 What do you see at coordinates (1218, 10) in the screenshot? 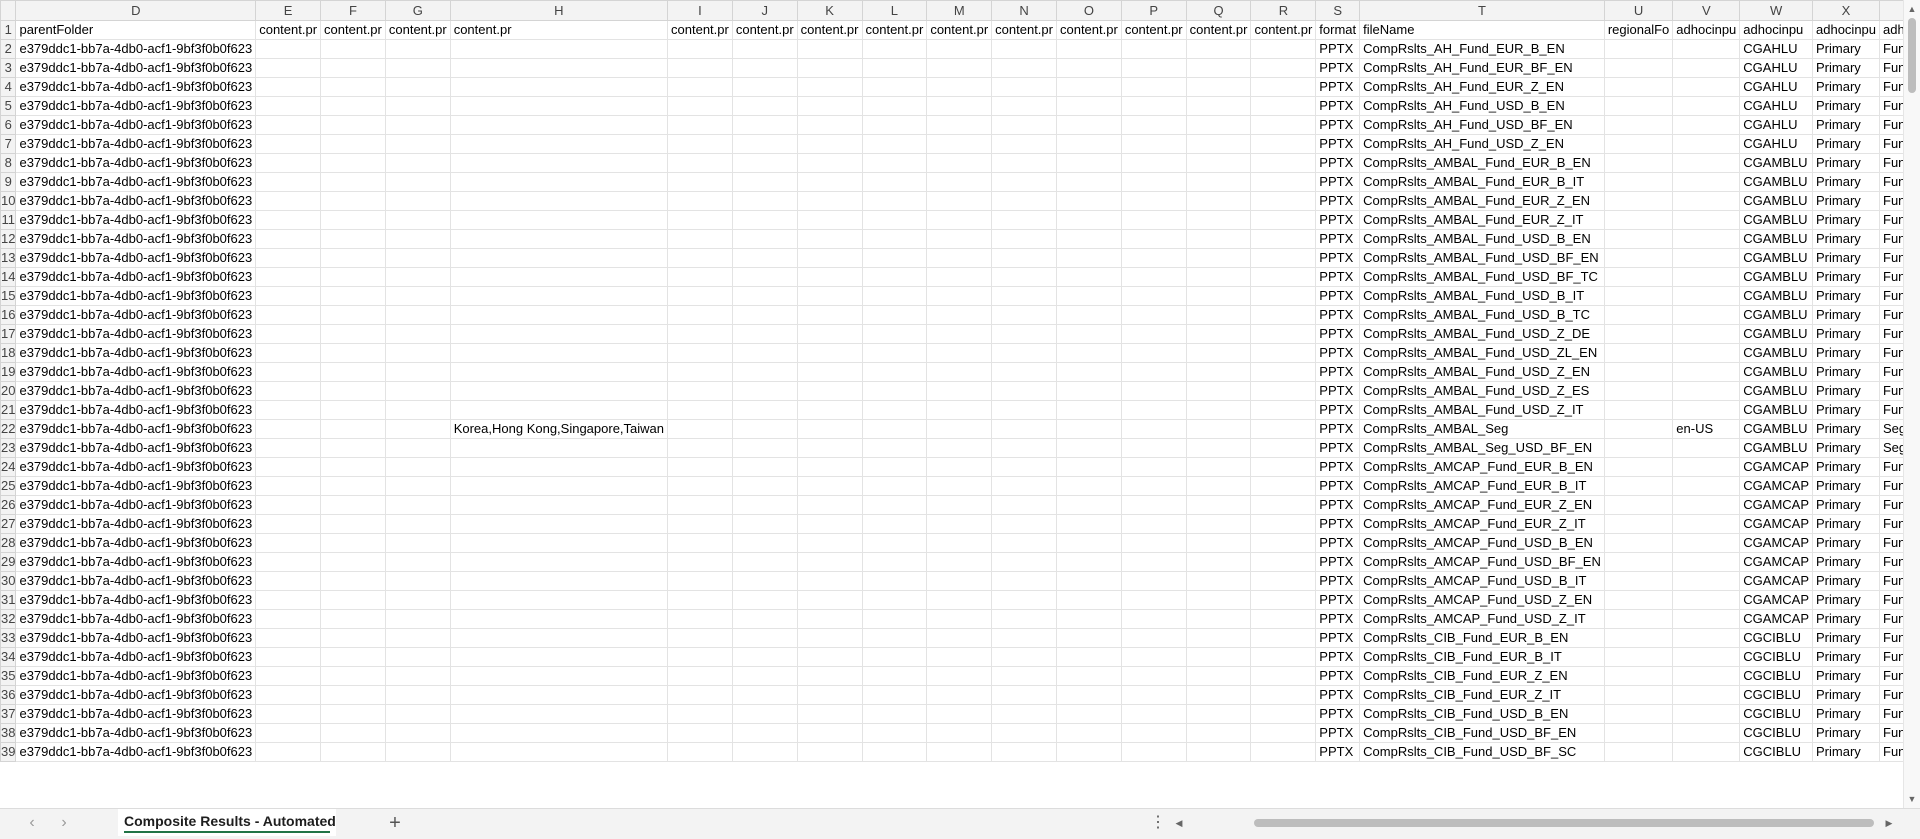
I see `column-header-q: Q` at bounding box center [1218, 10].